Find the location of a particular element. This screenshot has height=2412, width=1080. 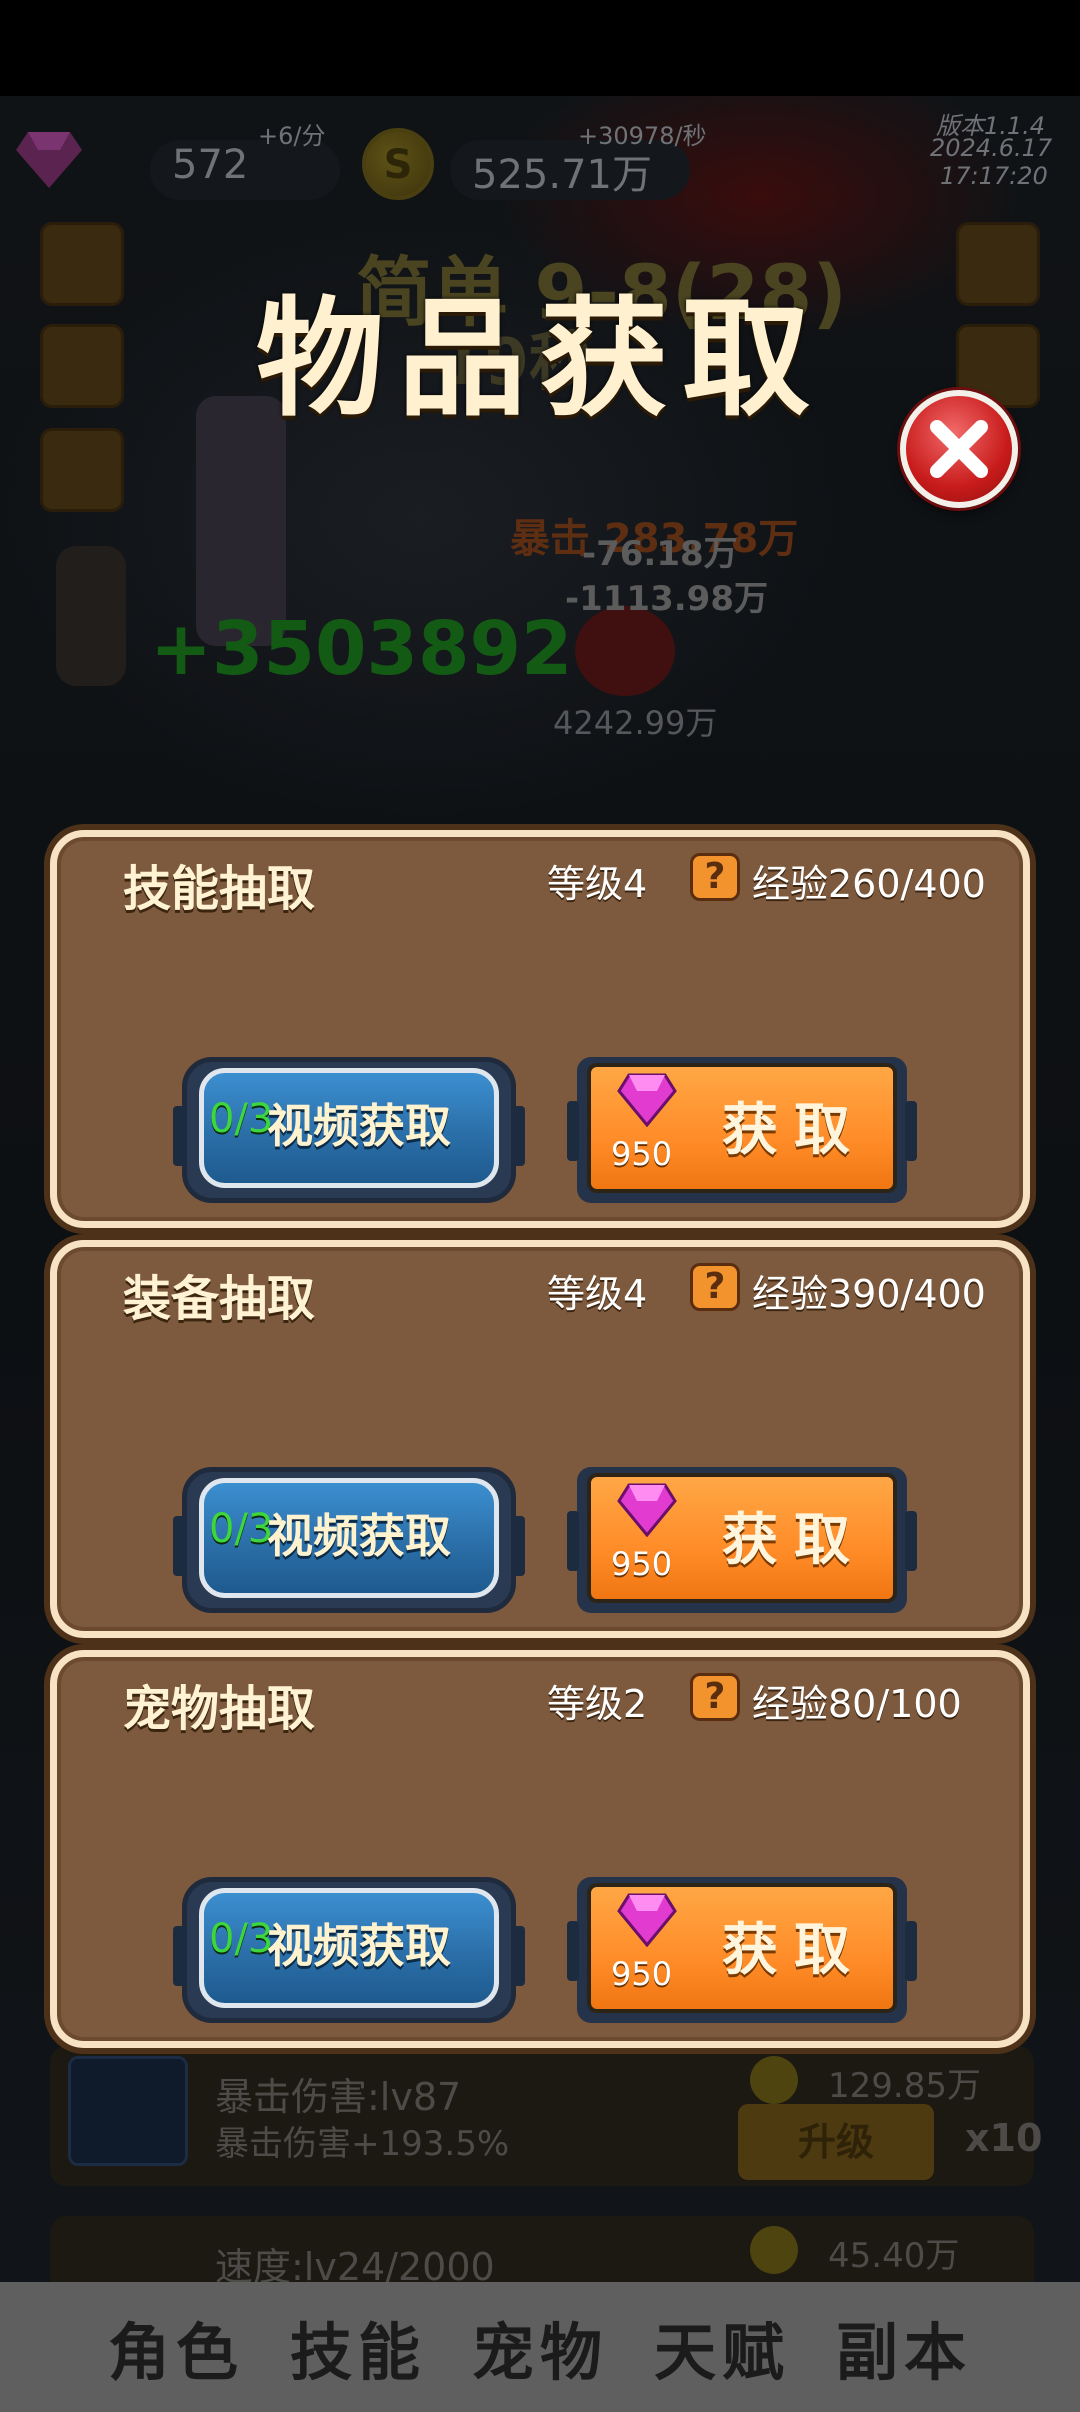

damage-popup-1: -76.18万 is located at coordinates (660, 554).